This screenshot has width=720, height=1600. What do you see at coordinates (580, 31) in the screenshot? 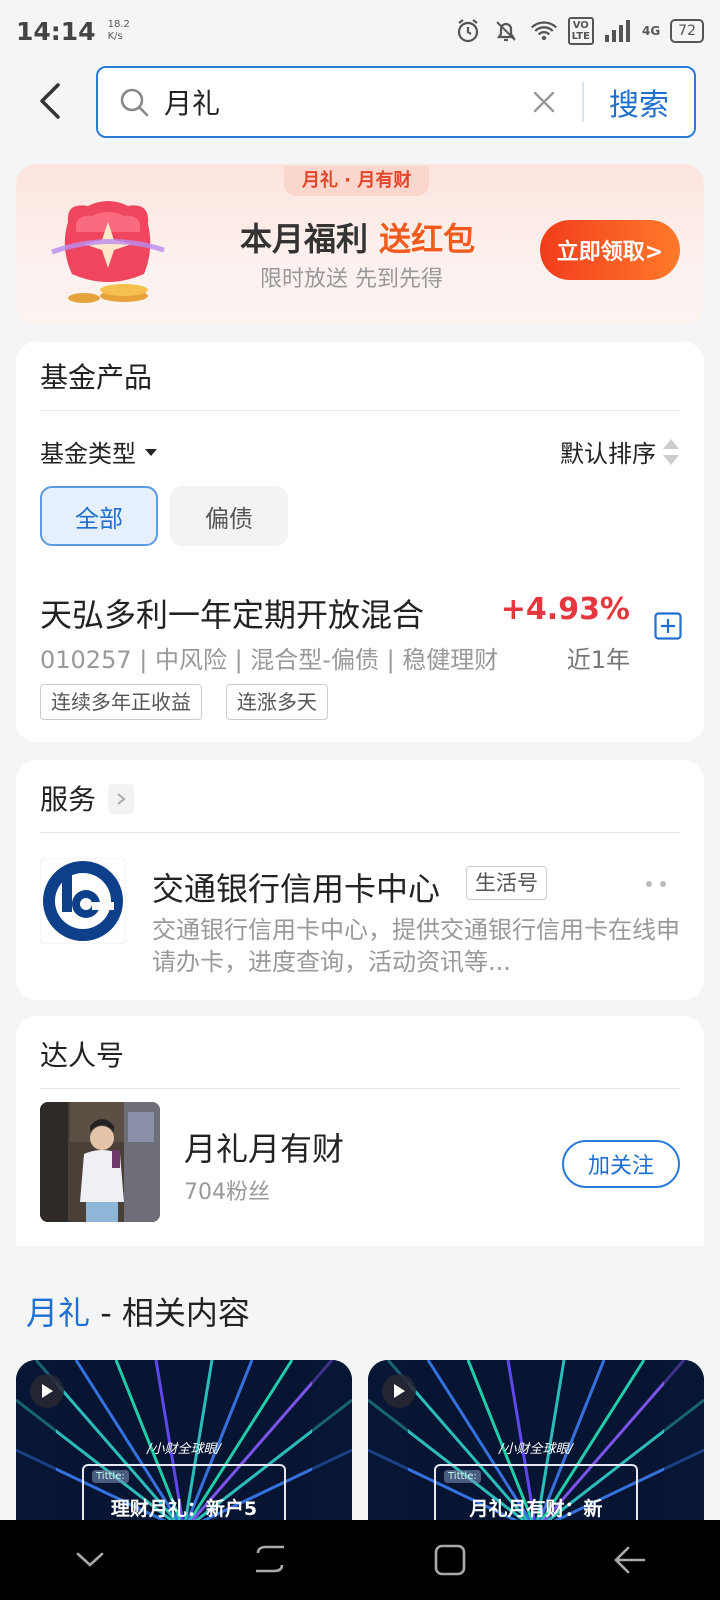
I see `volte-icon: VO LTE` at bounding box center [580, 31].